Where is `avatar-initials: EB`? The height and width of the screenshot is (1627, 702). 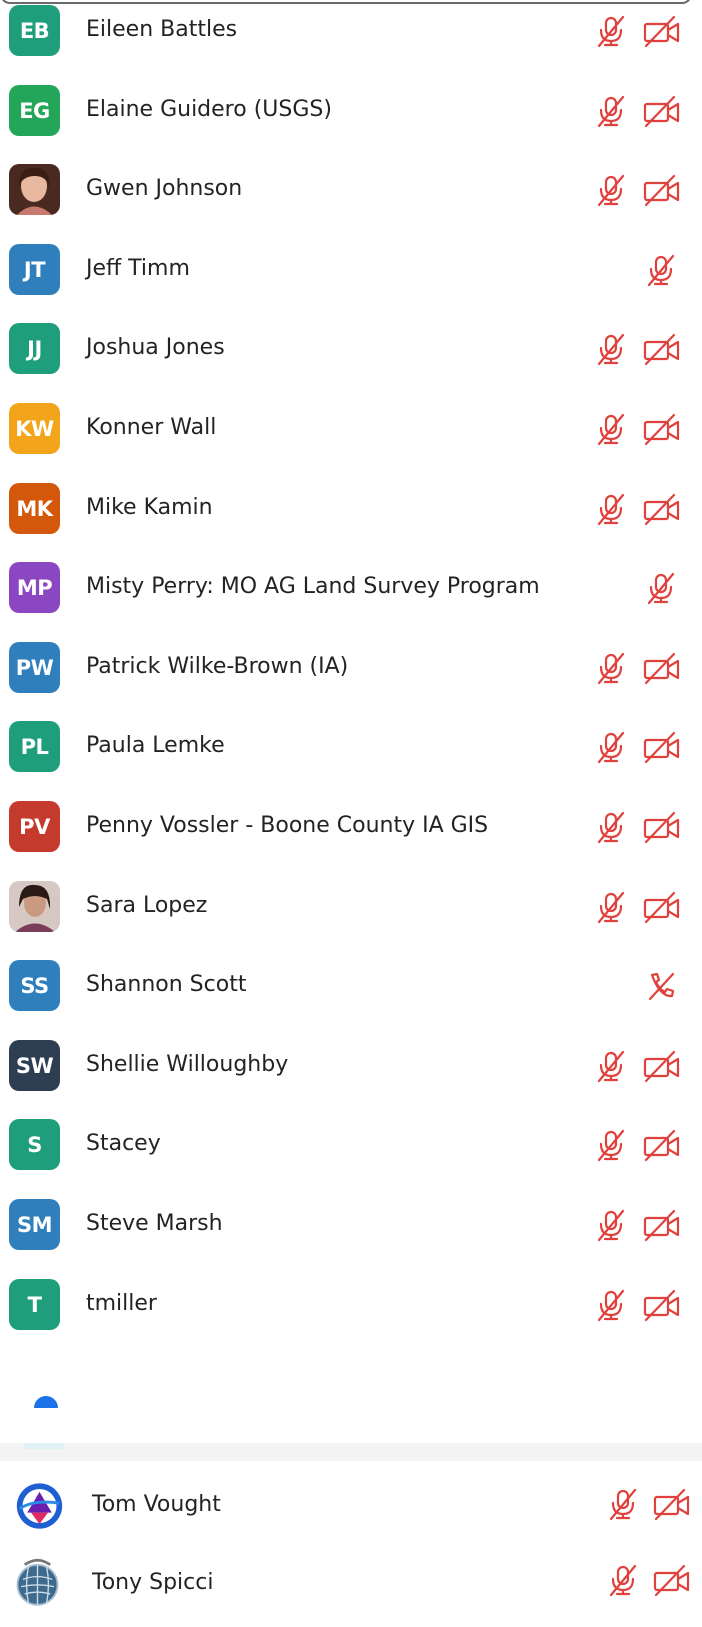
avatar-initials: EB is located at coordinates (34, 30).